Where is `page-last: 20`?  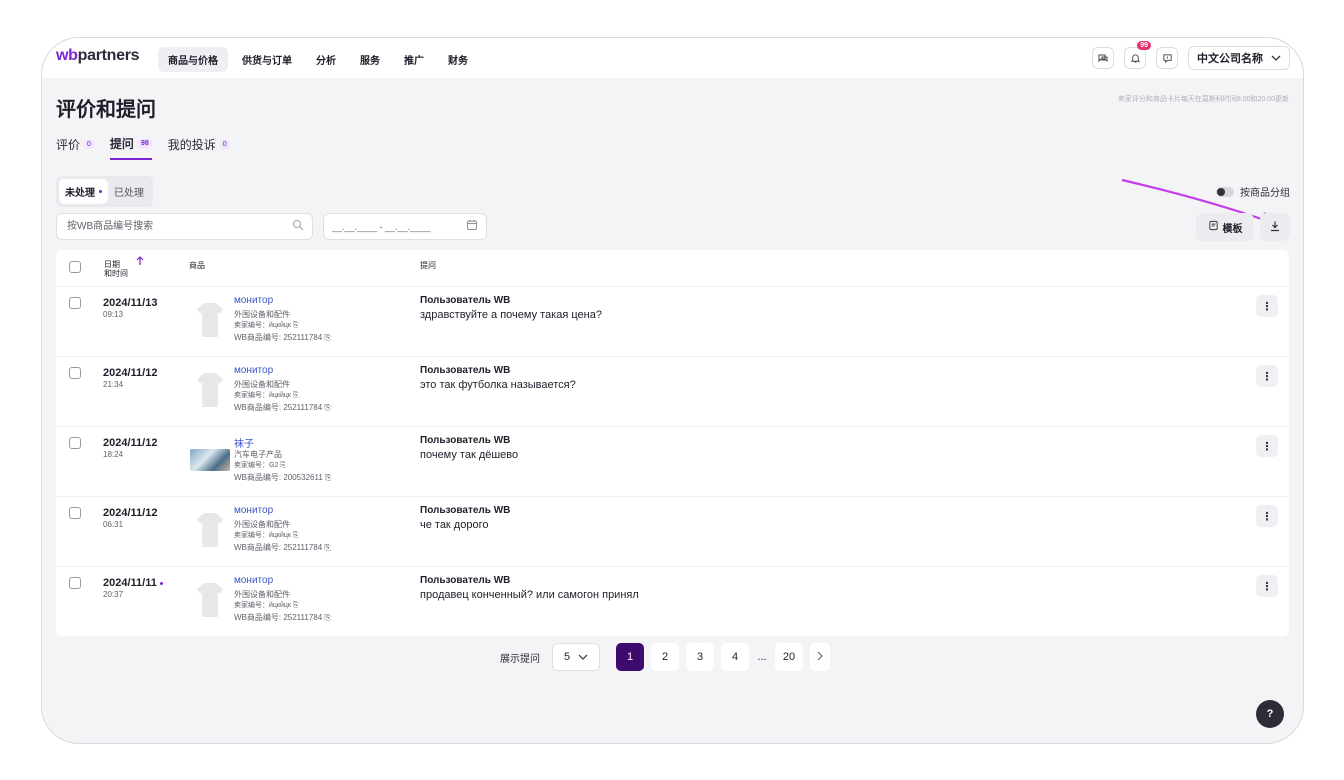 page-last: 20 is located at coordinates (789, 657).